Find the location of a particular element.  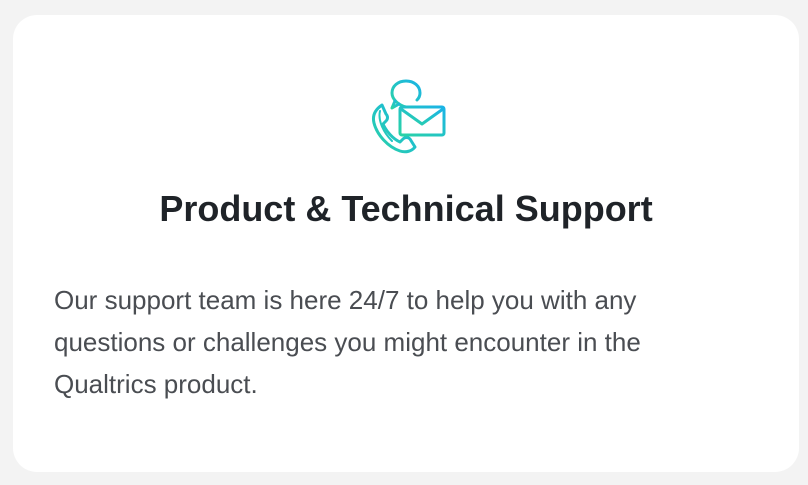

phone-chat-mail-icon is located at coordinates (408, 117).